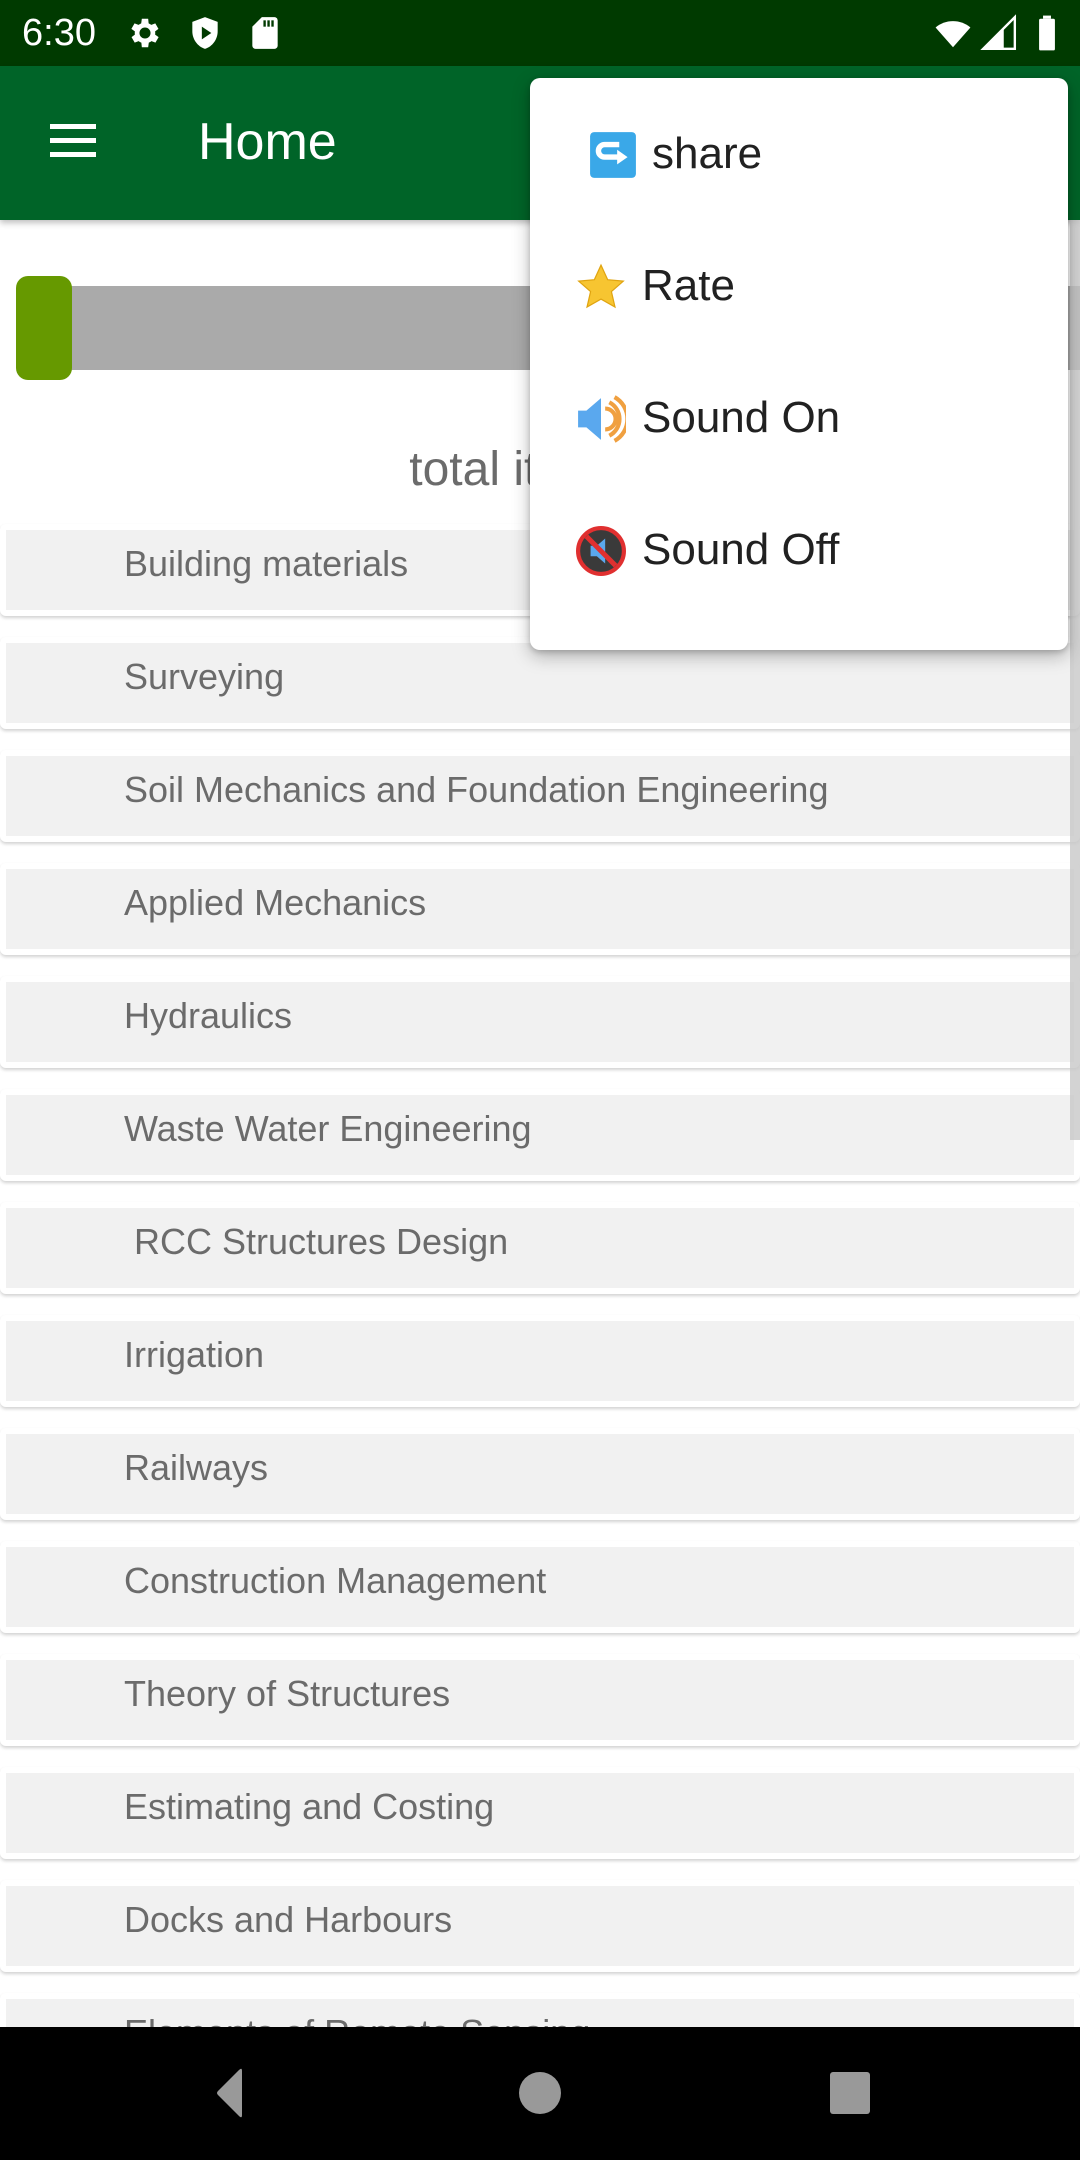  I want to click on list-item-label: Estimating and Costing, so click(309, 1806).